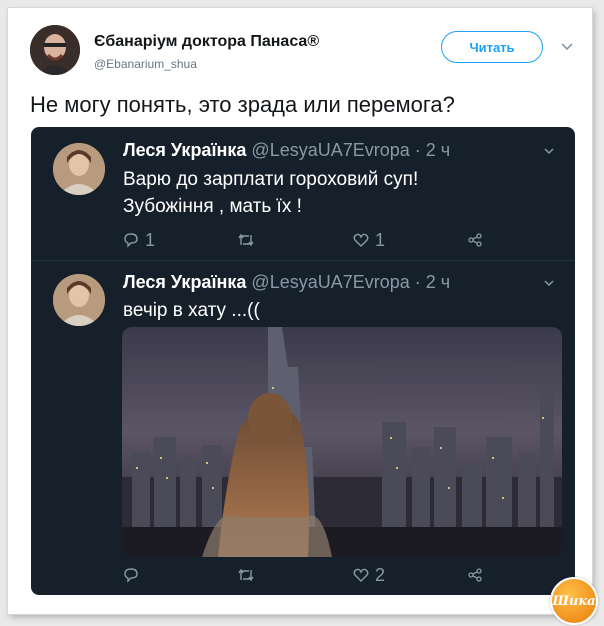 The height and width of the screenshot is (626, 604). Describe the element at coordinates (303, 240) in the screenshot. I see `action-bar: 1 1` at that location.